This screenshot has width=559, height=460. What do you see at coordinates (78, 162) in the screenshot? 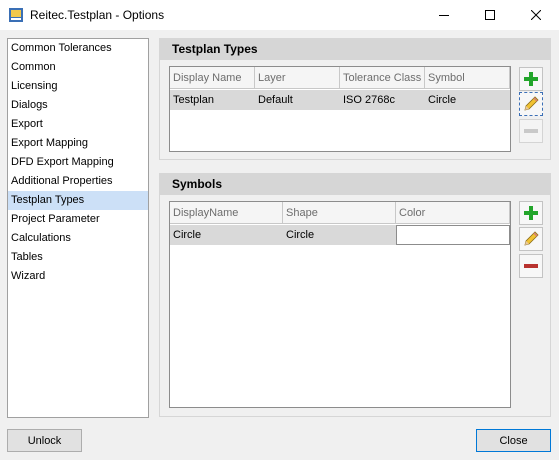
I see `nav-item-dfd-export-mapping: DFD Export Mapping` at bounding box center [78, 162].